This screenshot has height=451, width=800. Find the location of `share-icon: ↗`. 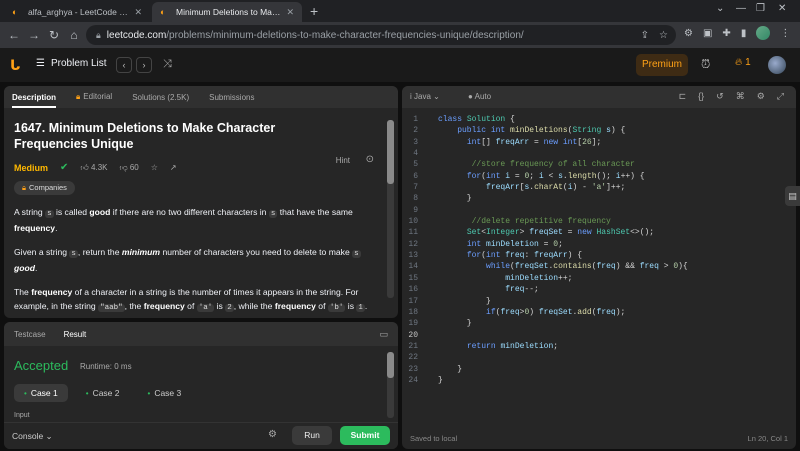

share-icon: ↗ is located at coordinates (173, 167).